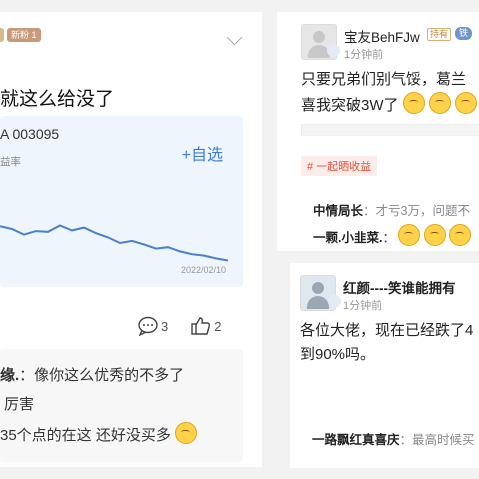 The width and height of the screenshot is (479, 479). I want to click on post-body-line: 到90%吗。, so click(338, 354).